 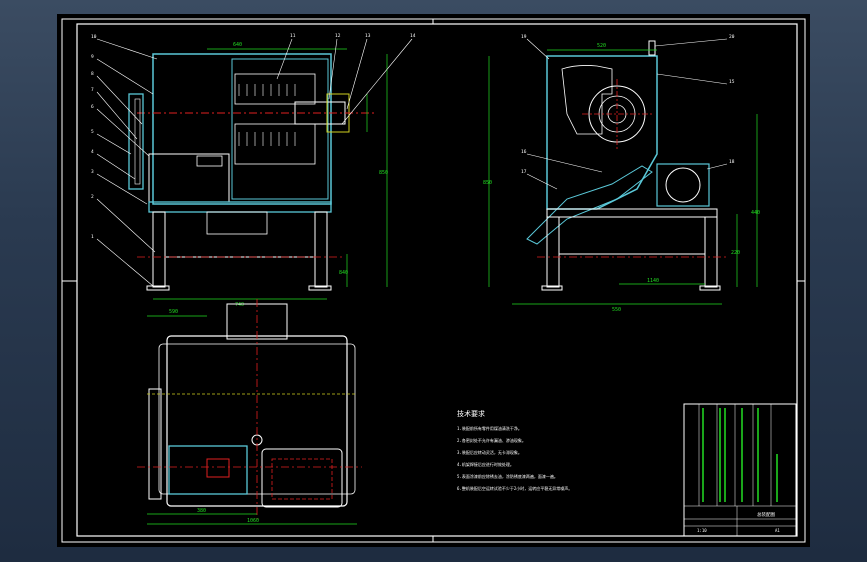 I want to click on title-block-frame, so click(x=740, y=470).